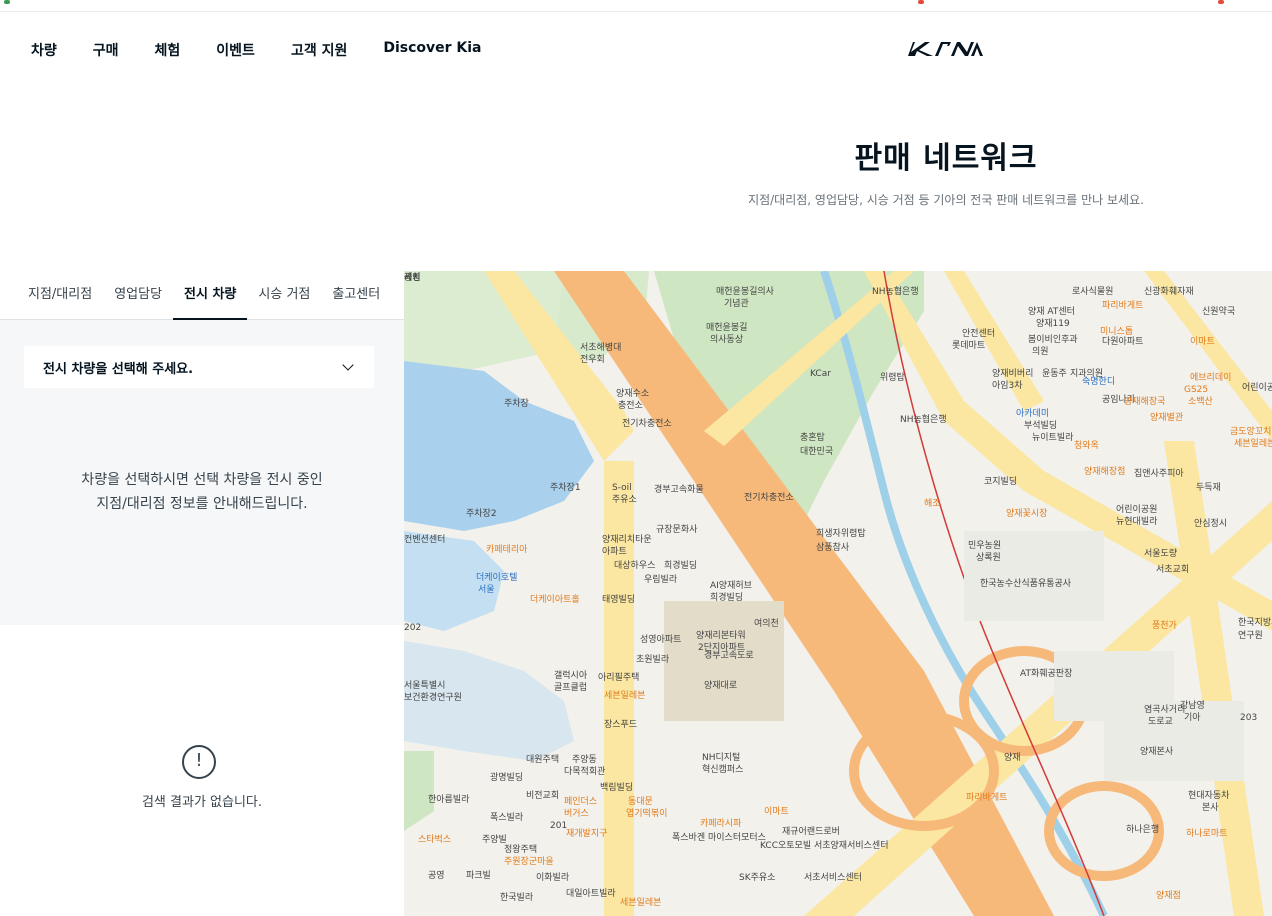 This screenshot has height=916, width=1272. What do you see at coordinates (571, 675) in the screenshot?
I see `map-label: 갤럭시아` at bounding box center [571, 675].